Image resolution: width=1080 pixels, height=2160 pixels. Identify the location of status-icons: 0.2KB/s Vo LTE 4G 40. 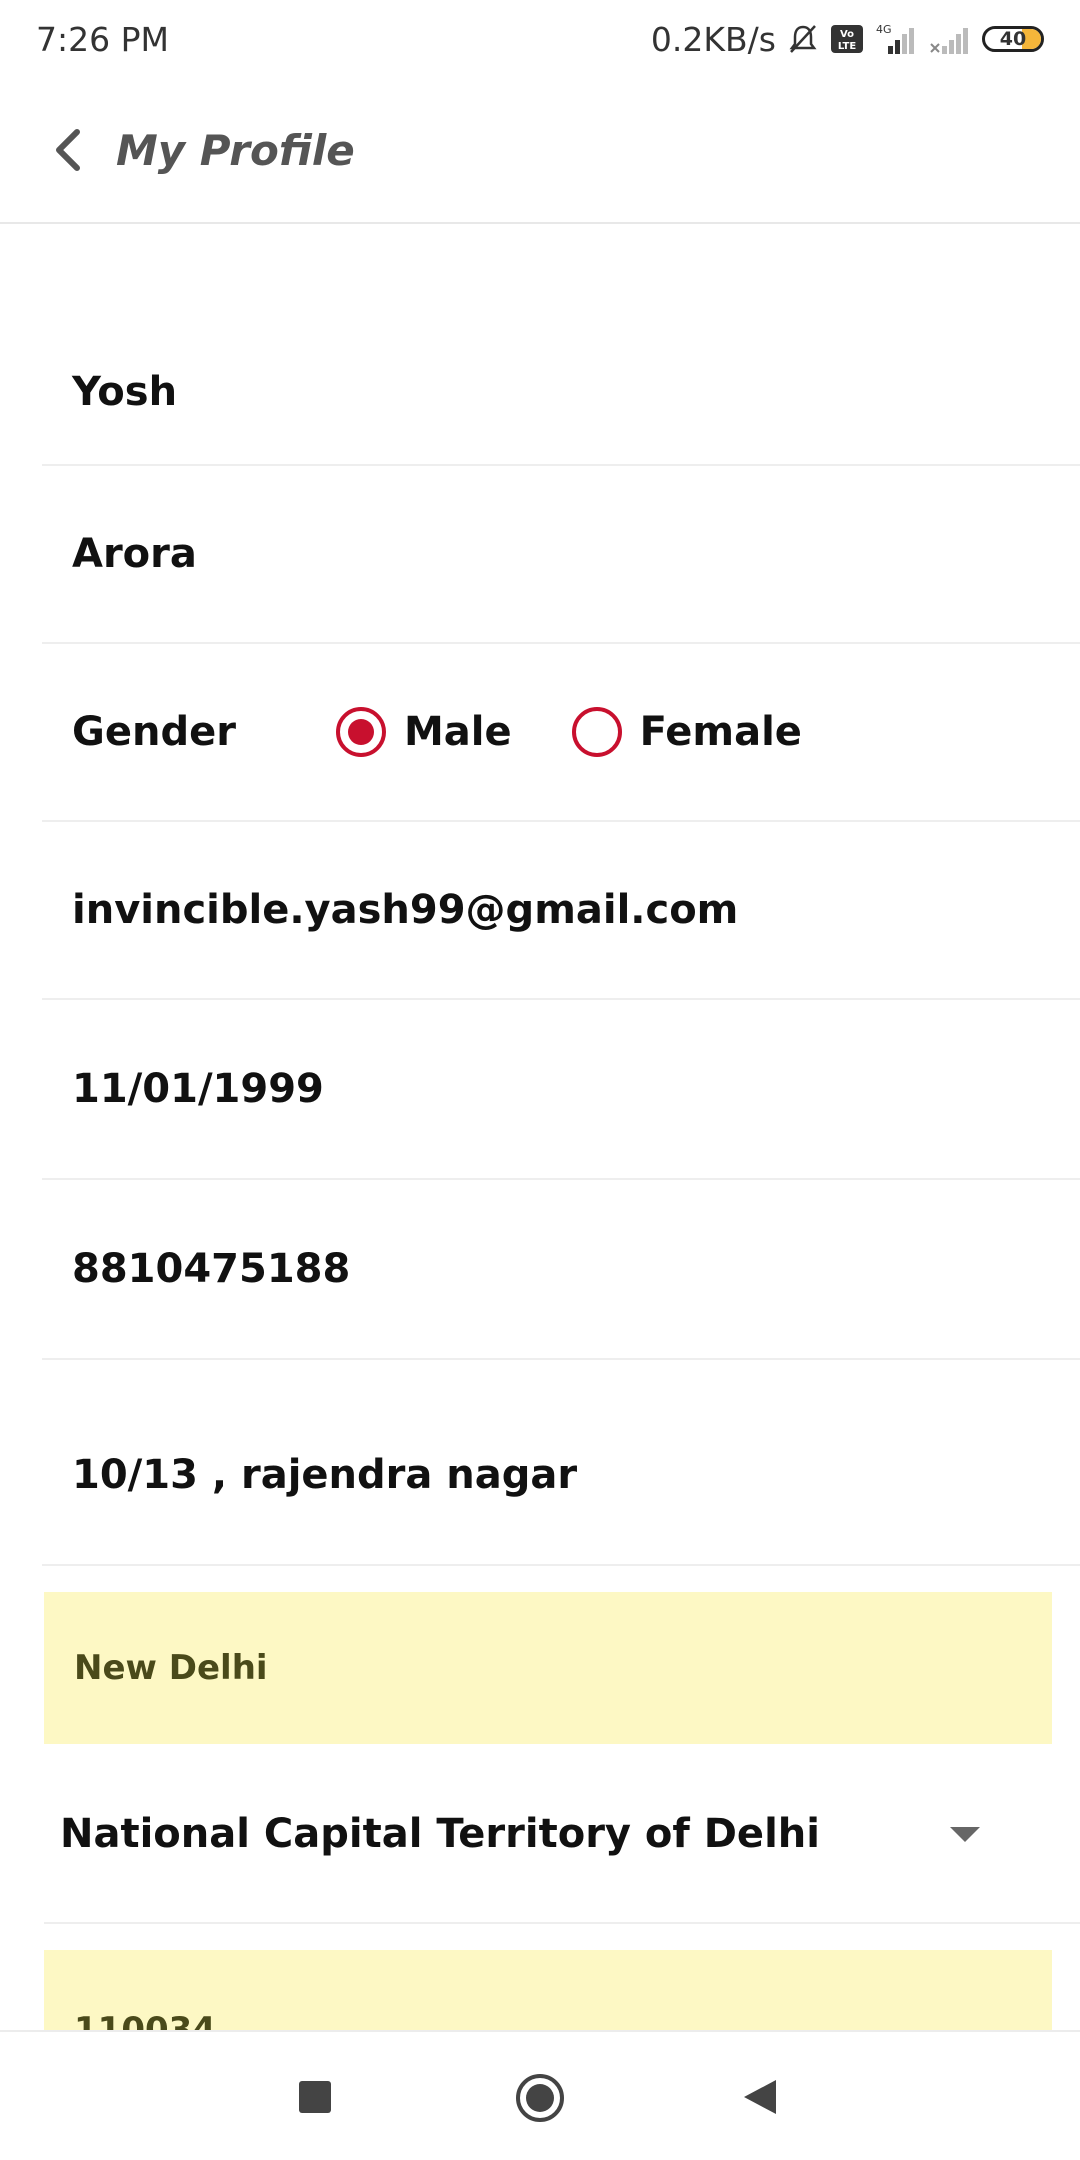
(847, 39).